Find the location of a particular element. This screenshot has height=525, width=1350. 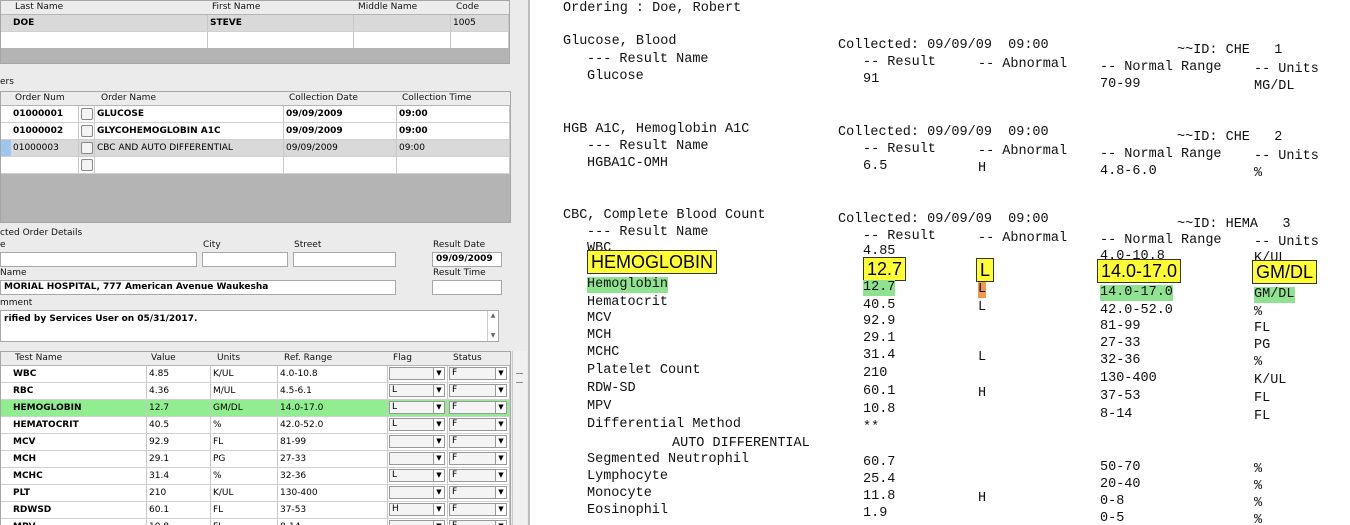

report-result: 1.9 is located at coordinates (875, 513).